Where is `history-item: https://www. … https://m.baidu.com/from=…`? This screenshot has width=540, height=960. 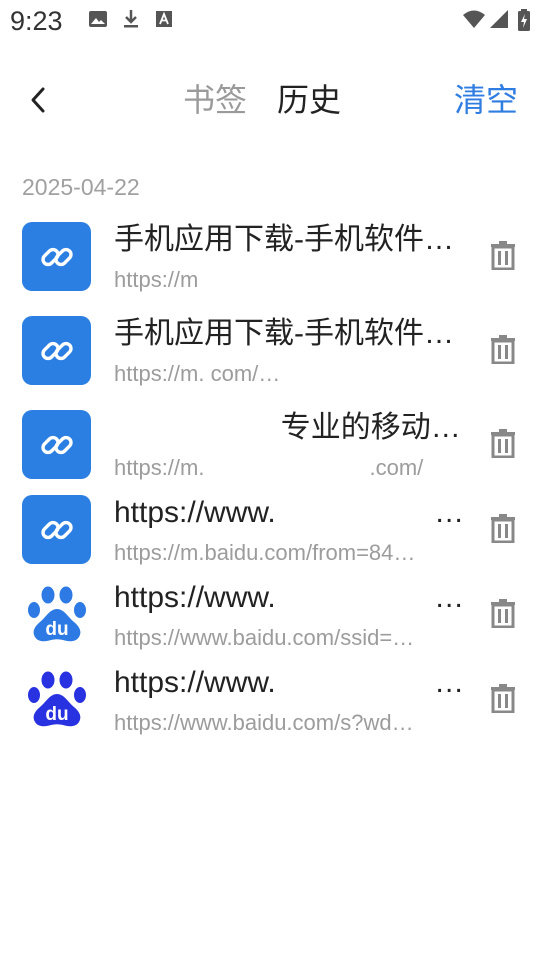 history-item: https://www. … https://m.baidu.com/from=… is located at coordinates (270, 525).